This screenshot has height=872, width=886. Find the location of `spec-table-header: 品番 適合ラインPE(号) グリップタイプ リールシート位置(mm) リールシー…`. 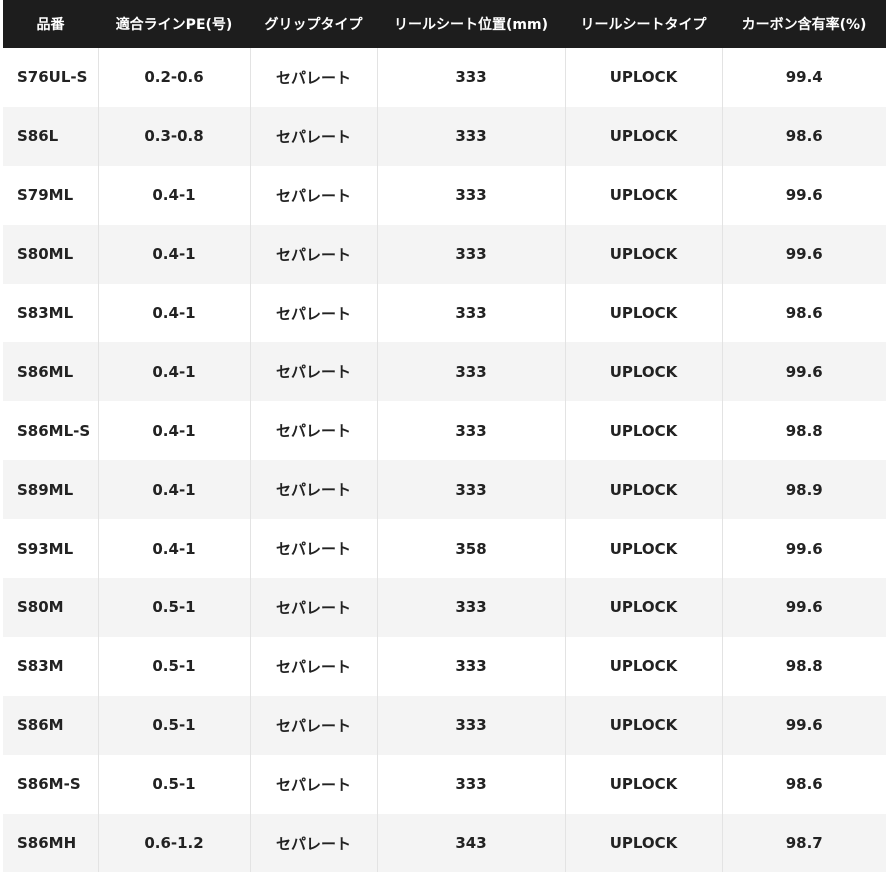

spec-table-header: 品番 適合ラインPE(号) グリップタイプ リールシート位置(mm) リールシー… is located at coordinates (444, 24).